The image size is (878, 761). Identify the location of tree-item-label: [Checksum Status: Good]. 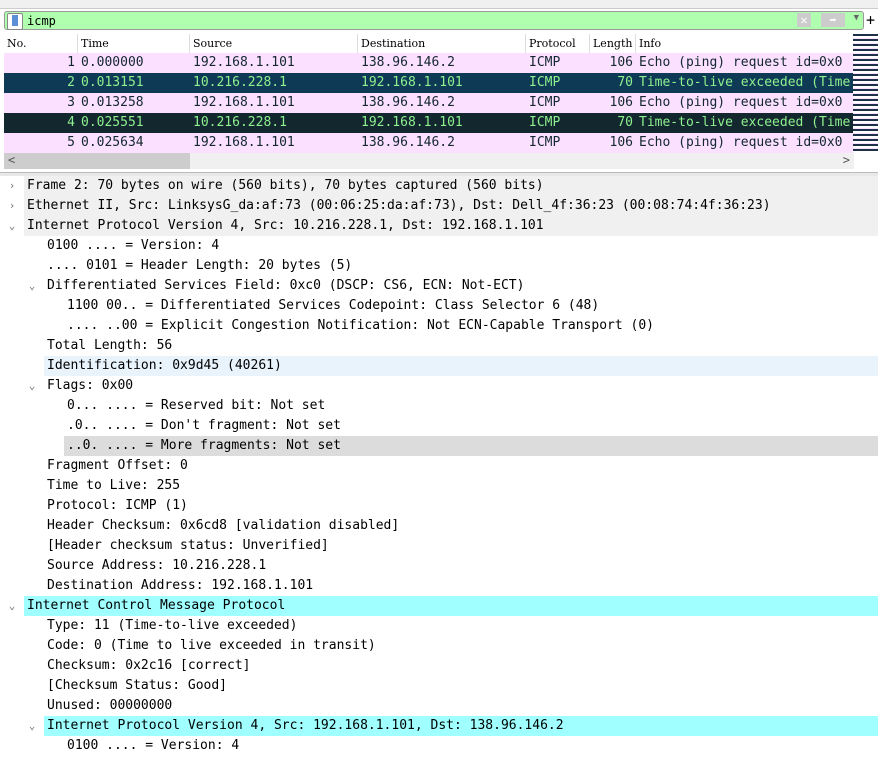
(137, 685).